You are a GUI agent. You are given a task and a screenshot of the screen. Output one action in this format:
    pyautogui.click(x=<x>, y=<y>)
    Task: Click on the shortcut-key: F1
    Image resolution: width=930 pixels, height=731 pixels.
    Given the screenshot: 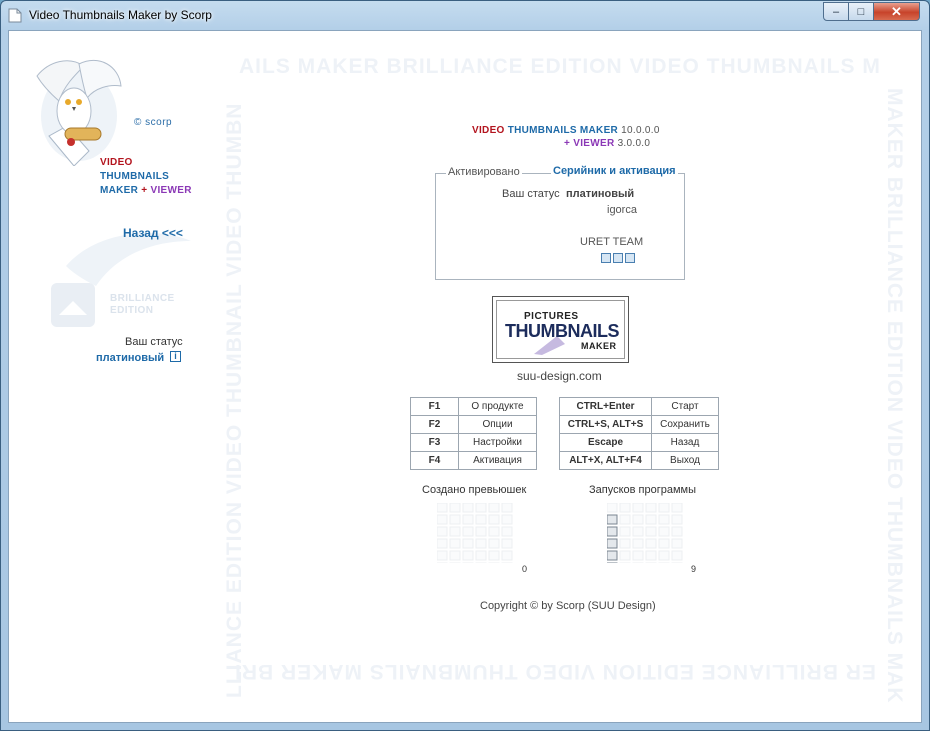 What is the action you would take?
    pyautogui.click(x=434, y=406)
    